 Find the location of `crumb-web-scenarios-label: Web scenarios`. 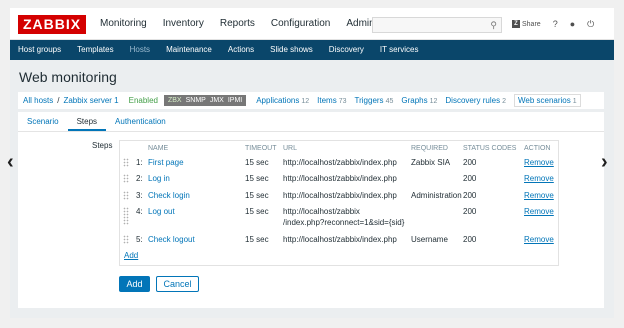

crumb-web-scenarios-label: Web scenarios is located at coordinates (544, 100).